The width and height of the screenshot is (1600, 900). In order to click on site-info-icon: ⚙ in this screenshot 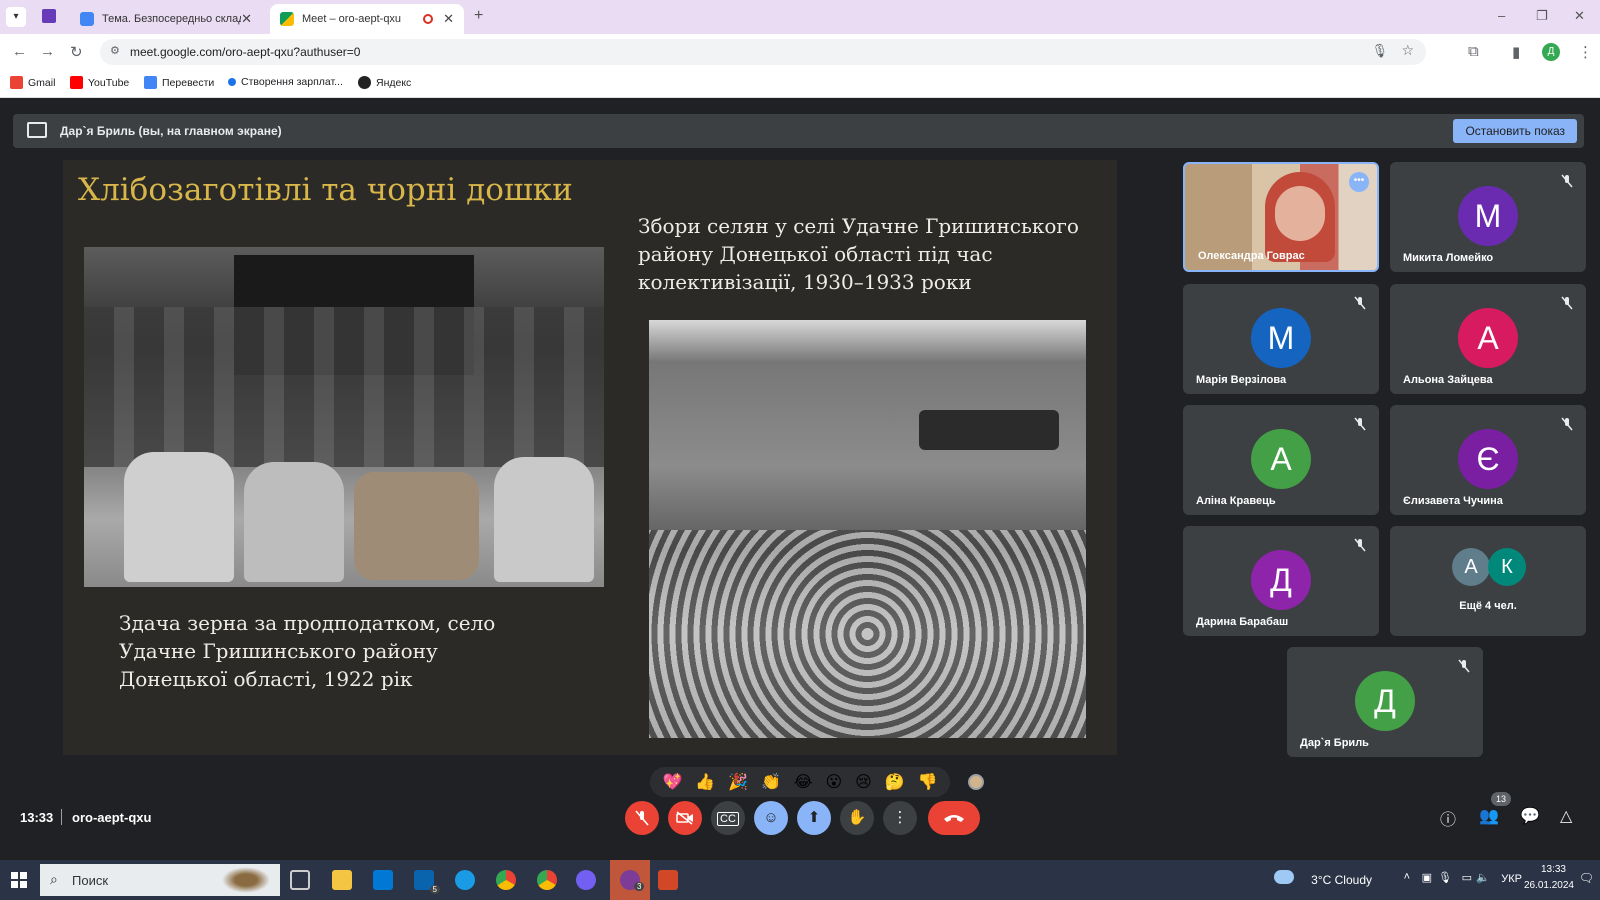, I will do `click(115, 50)`.